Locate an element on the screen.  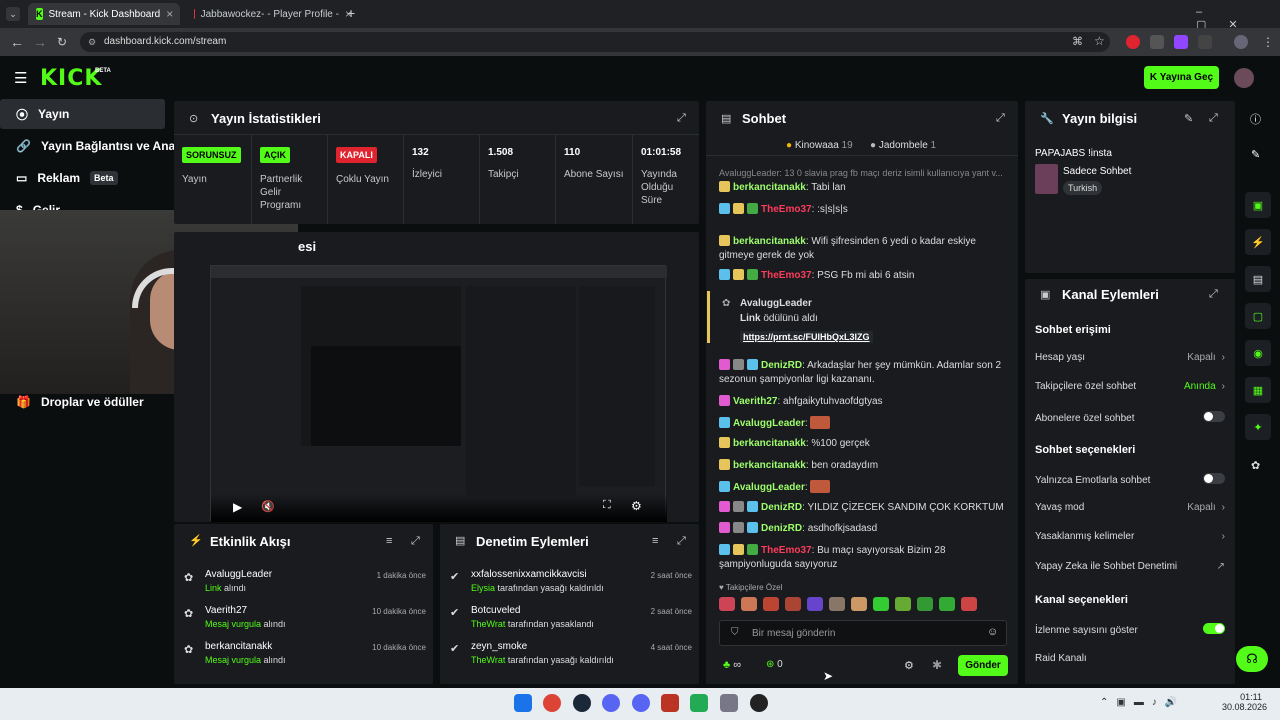
chat-message: berkancitanakk: Tabi lan is located at coordinates (864, 188).